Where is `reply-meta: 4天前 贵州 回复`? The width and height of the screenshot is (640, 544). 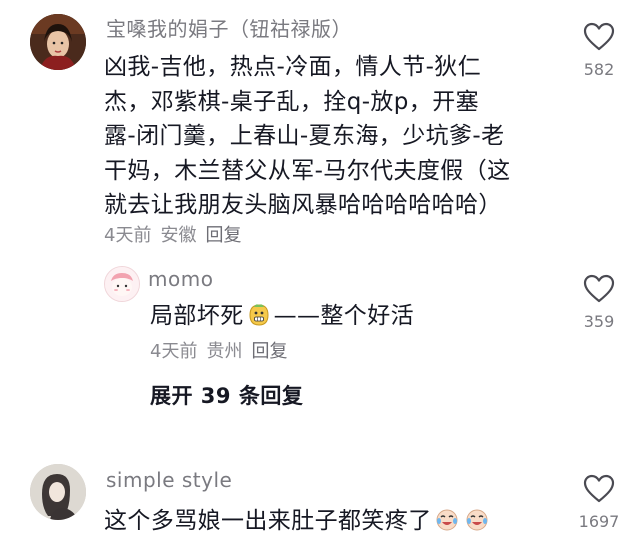 reply-meta: 4天前 贵州 回复 is located at coordinates (223, 350).